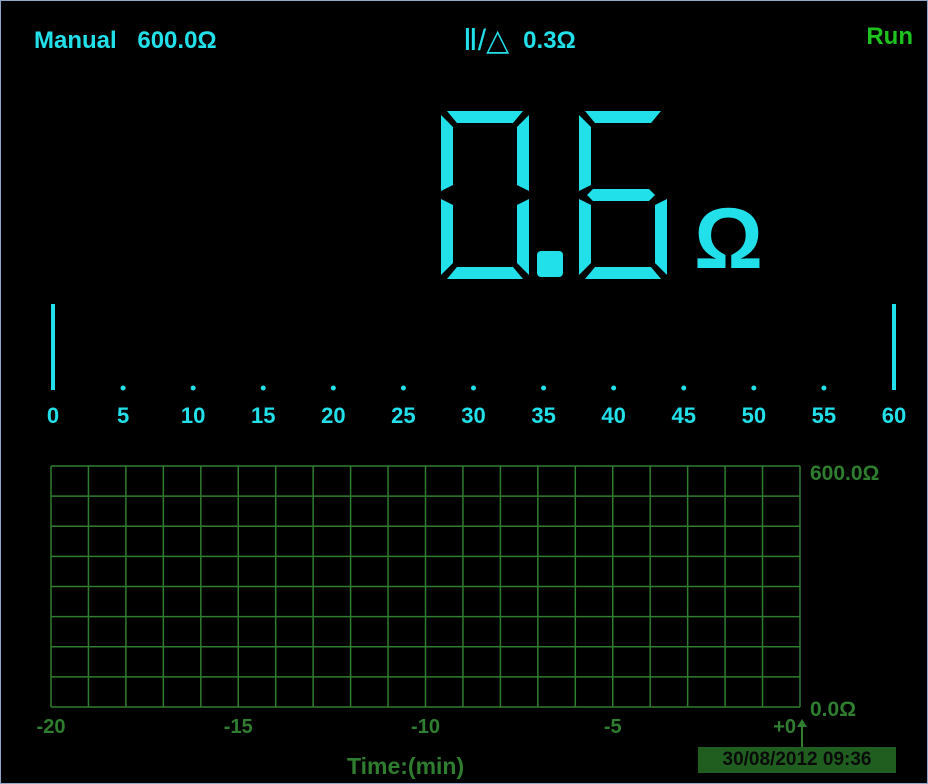 The height and width of the screenshot is (784, 928). Describe the element at coordinates (406, 766) in the screenshot. I see `trend-x-axis-title: Time:(min)` at that location.